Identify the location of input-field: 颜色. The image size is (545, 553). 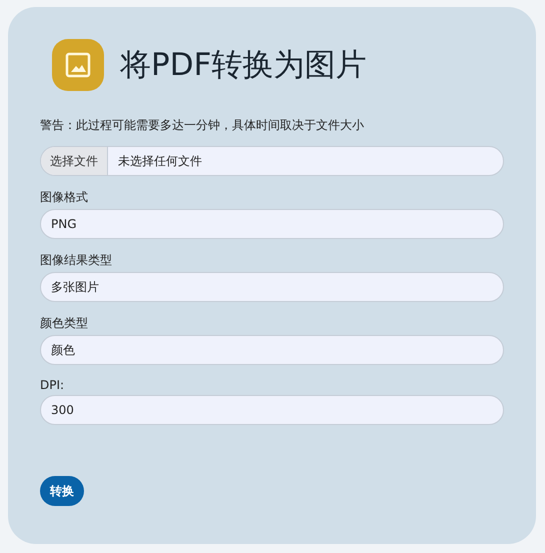
(272, 350).